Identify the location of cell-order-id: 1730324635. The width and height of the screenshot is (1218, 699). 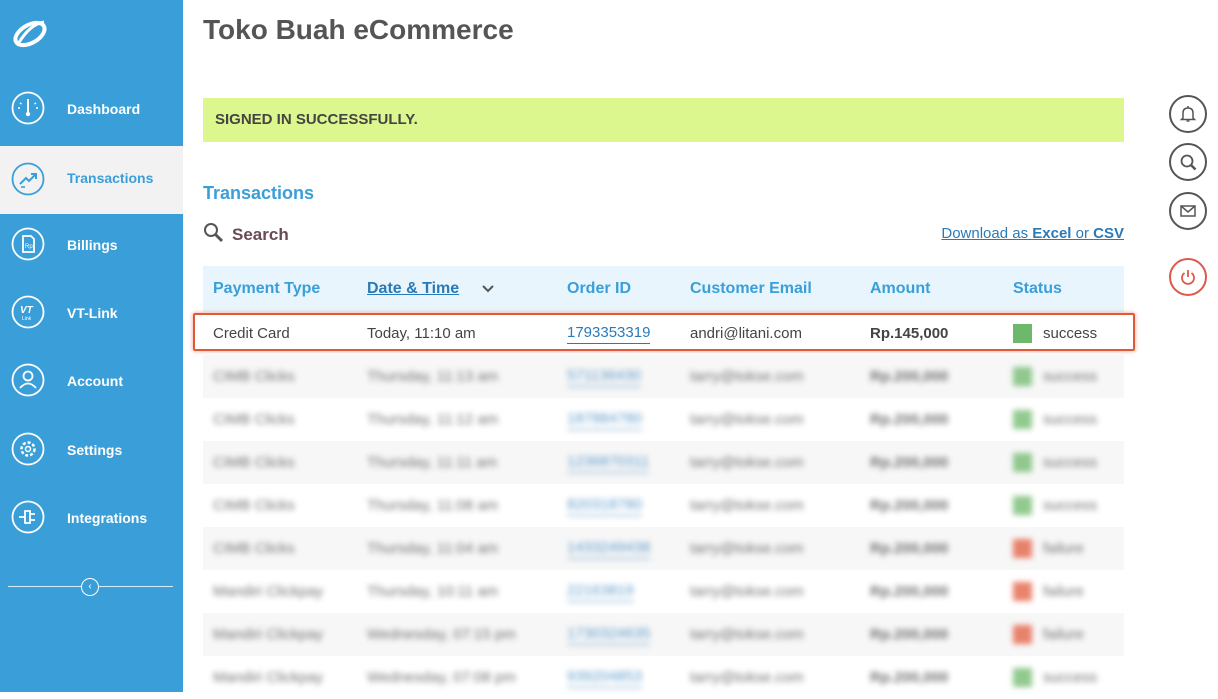
(609, 634).